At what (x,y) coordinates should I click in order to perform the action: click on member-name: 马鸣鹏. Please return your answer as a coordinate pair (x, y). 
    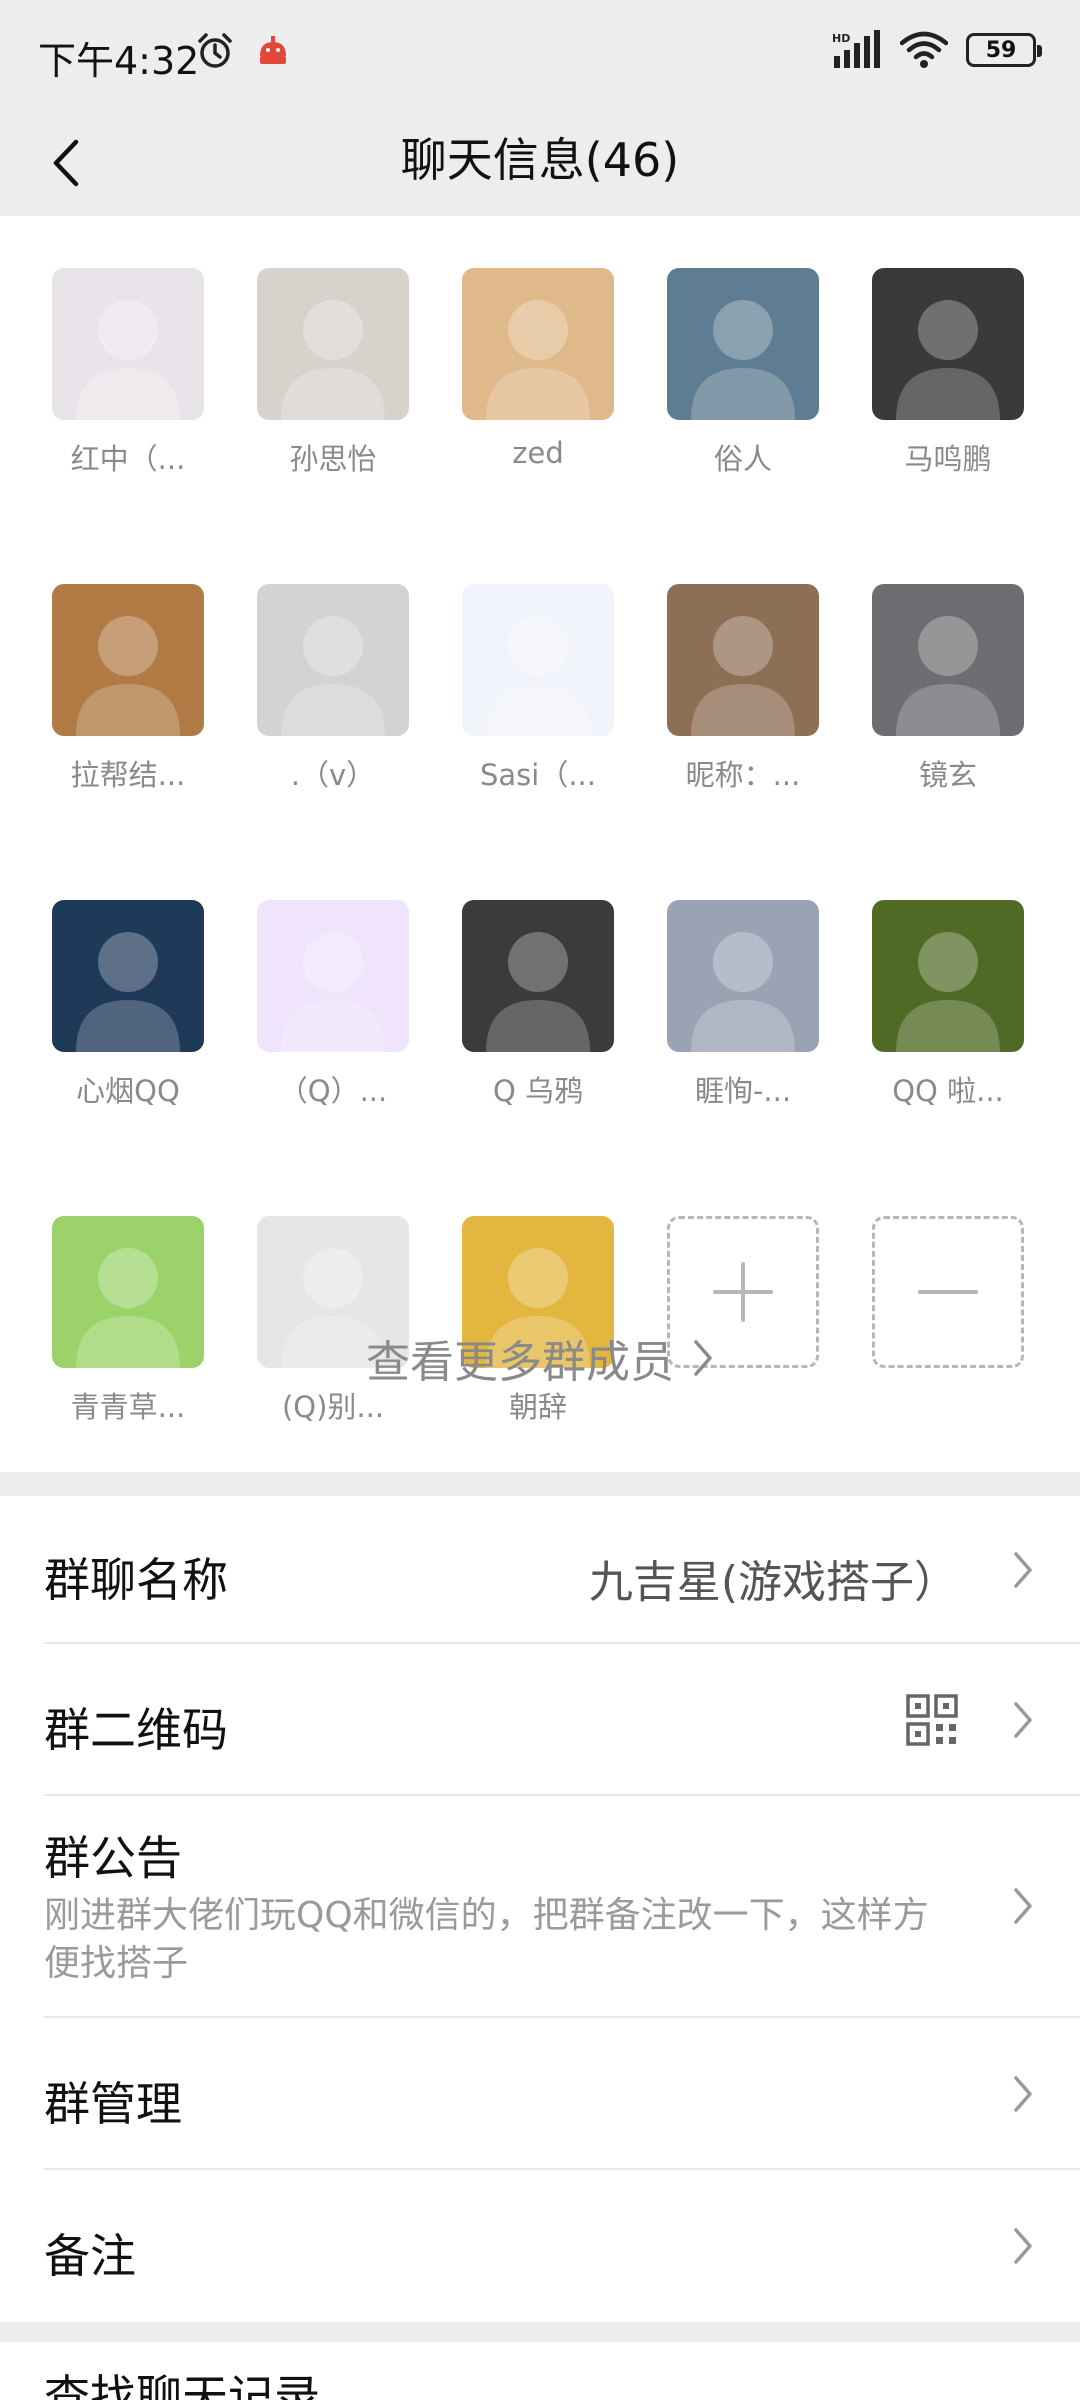
    Looking at the image, I should click on (948, 459).